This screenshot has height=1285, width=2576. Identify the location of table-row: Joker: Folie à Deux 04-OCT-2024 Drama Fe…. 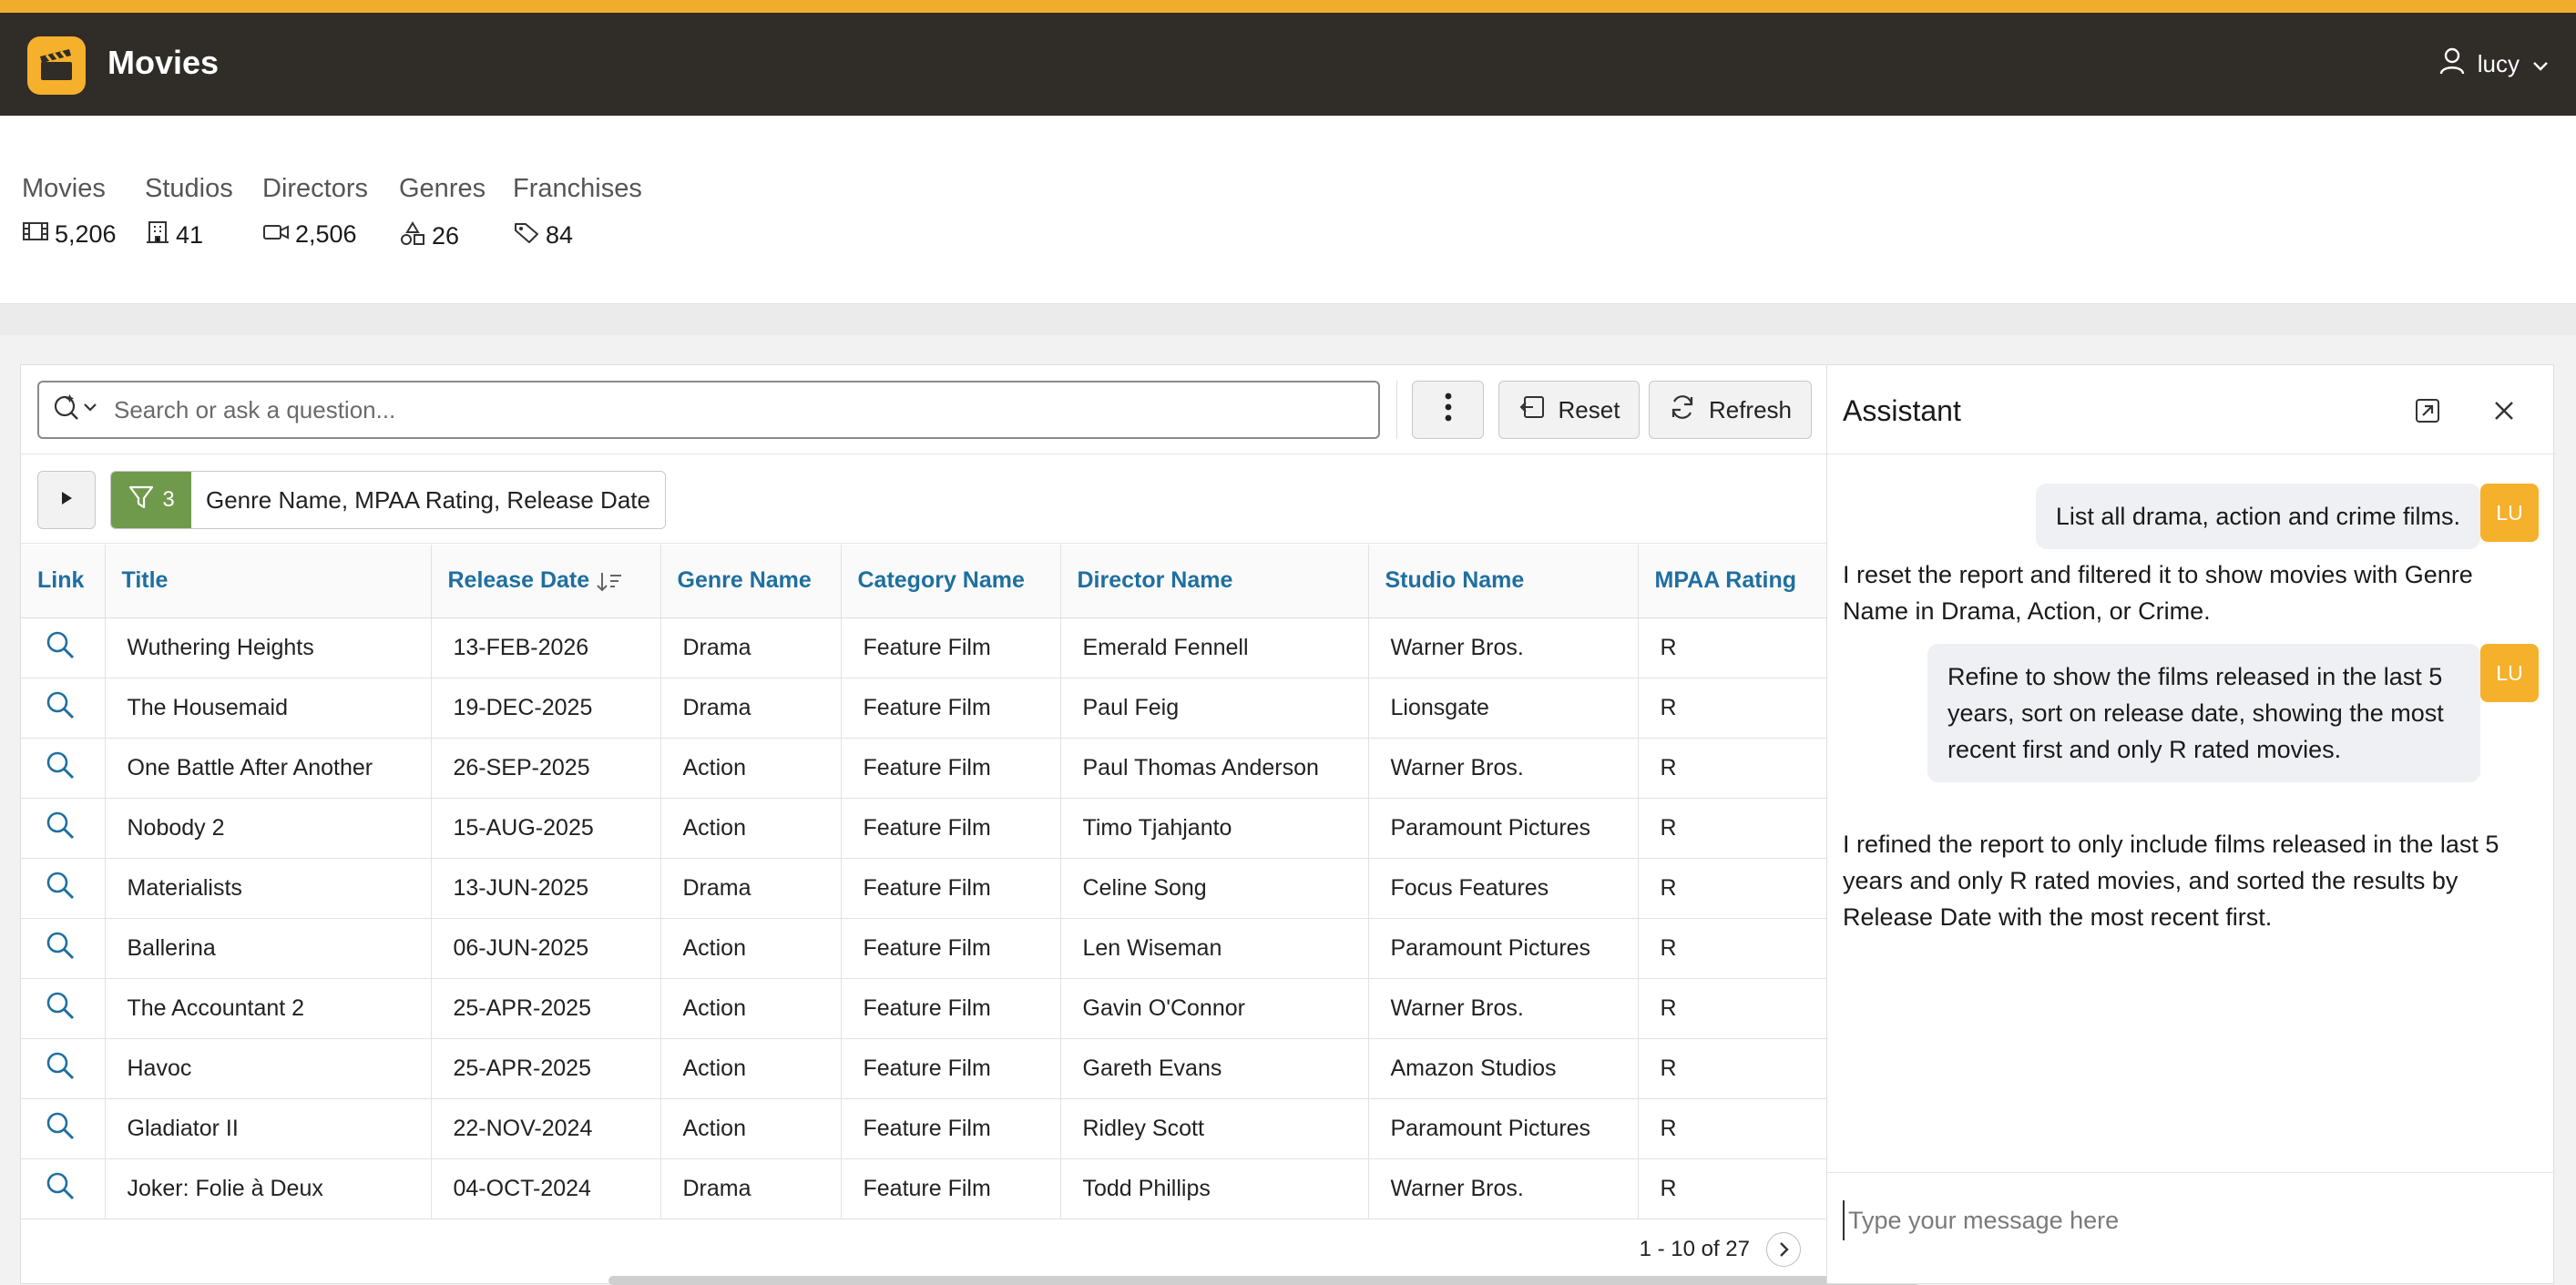
(924, 1189).